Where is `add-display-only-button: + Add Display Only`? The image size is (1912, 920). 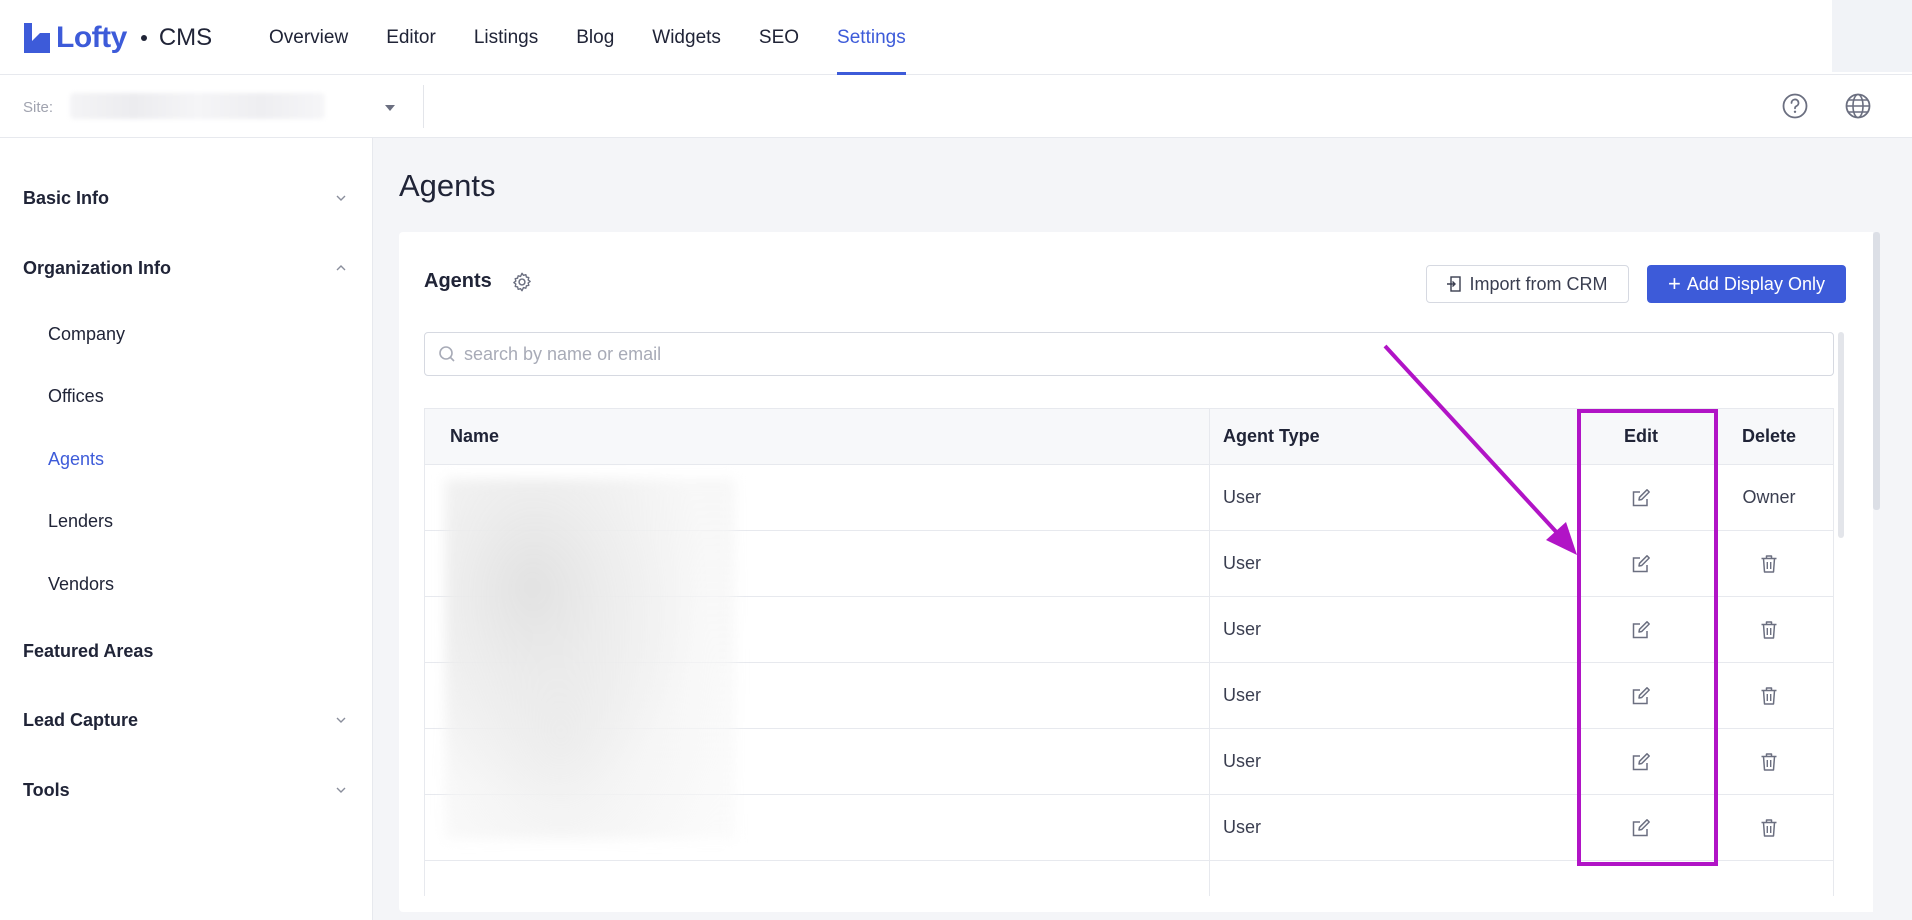
add-display-only-button: + Add Display Only is located at coordinates (1746, 284).